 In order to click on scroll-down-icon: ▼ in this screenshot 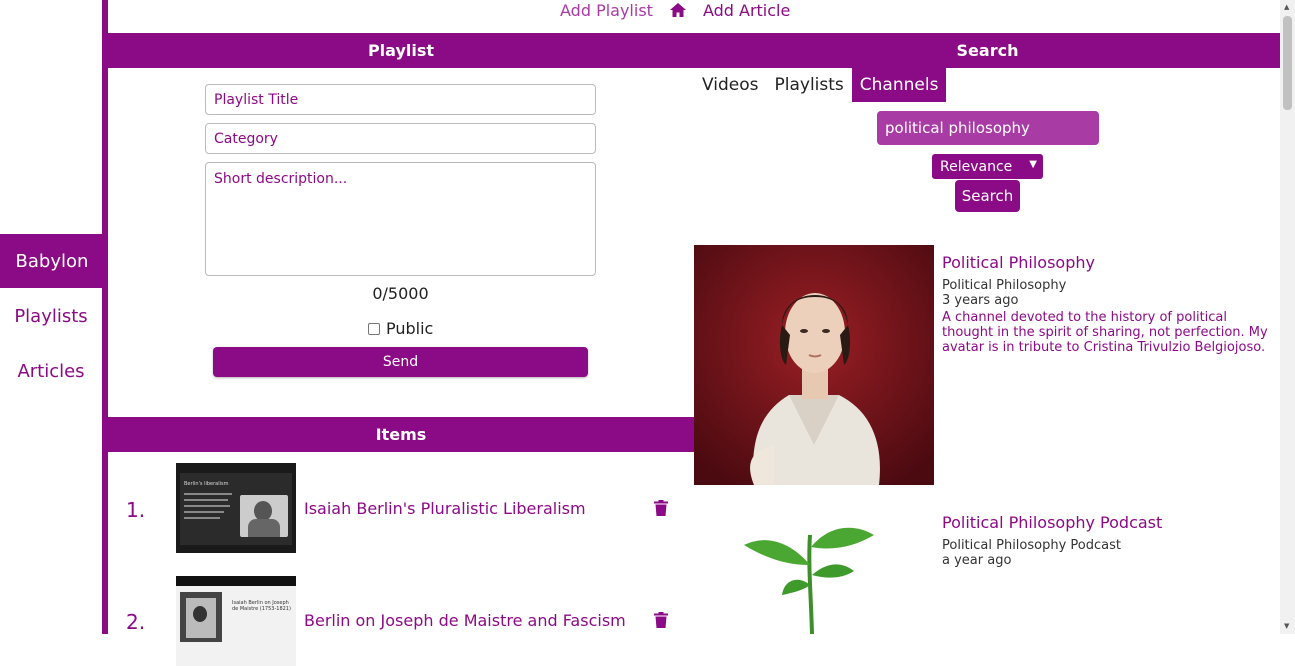, I will do `click(1286, 626)`.